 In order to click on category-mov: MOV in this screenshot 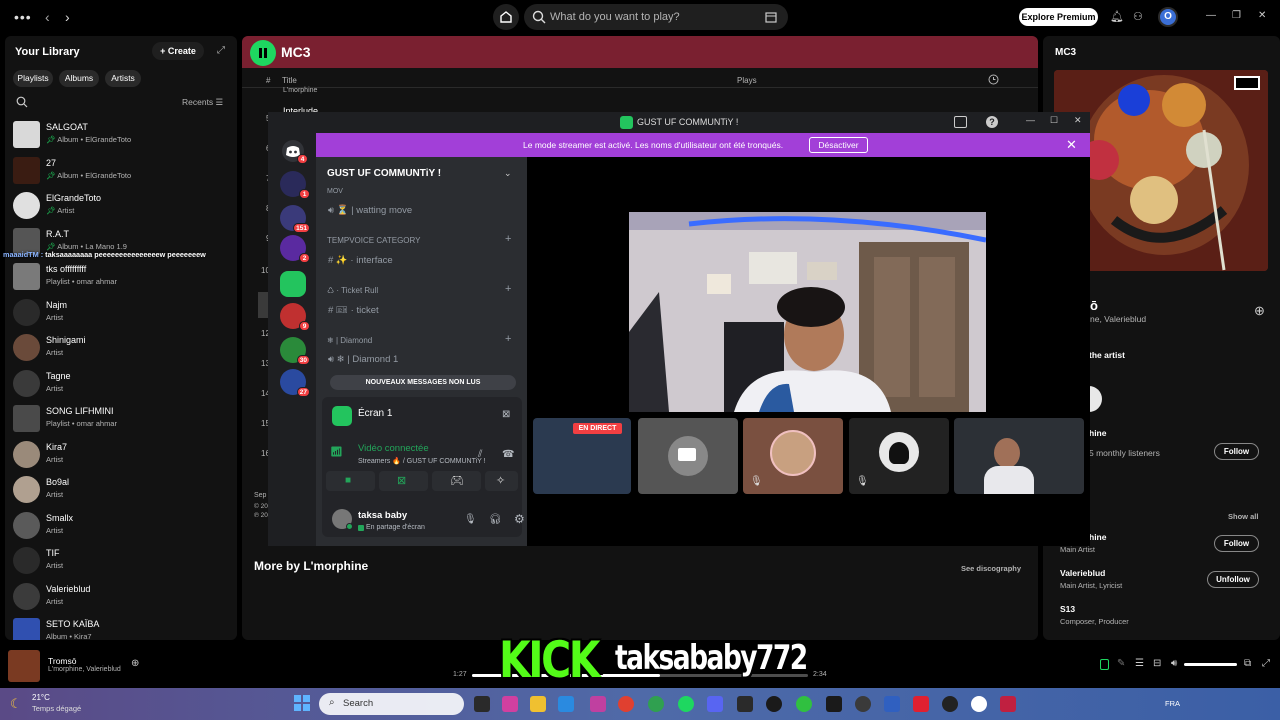, I will do `click(335, 191)`.